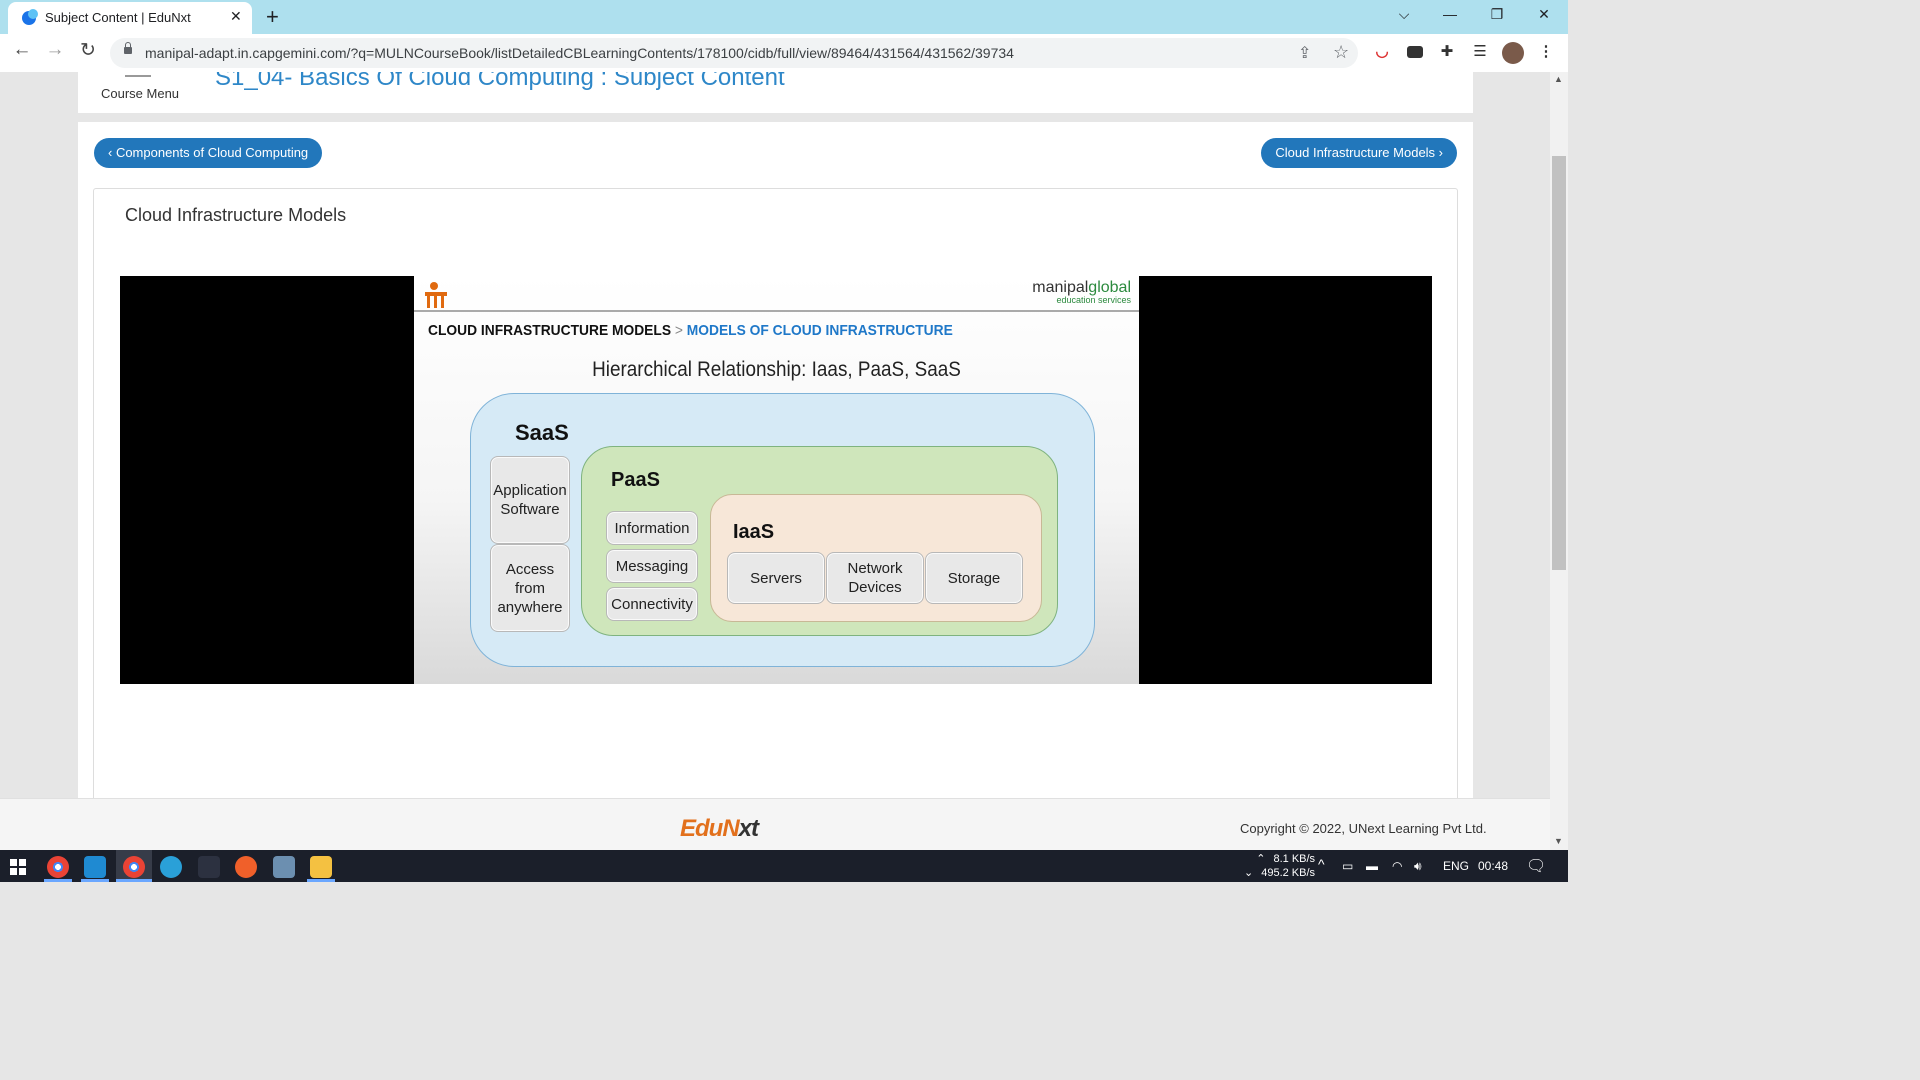  I want to click on scroll-up-icon: ▲, so click(1558, 79).